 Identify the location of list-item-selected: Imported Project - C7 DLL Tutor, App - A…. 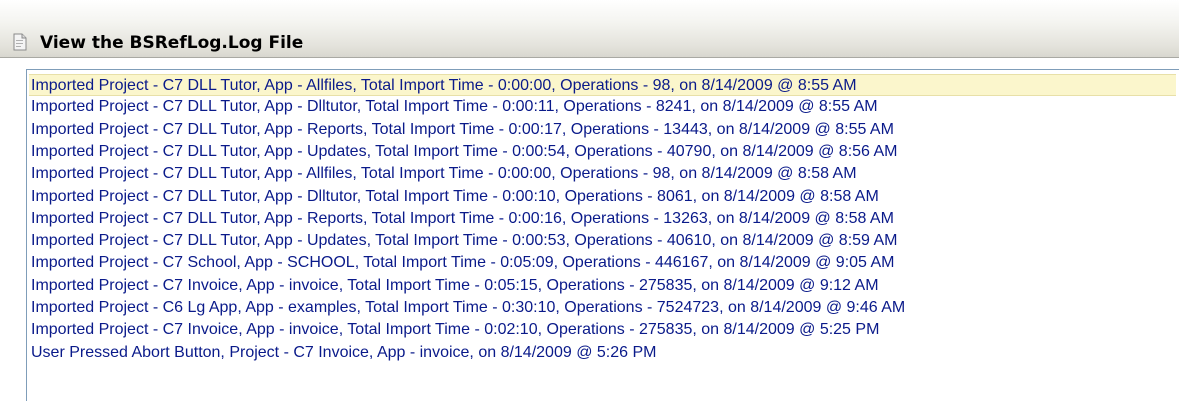
(602, 85).